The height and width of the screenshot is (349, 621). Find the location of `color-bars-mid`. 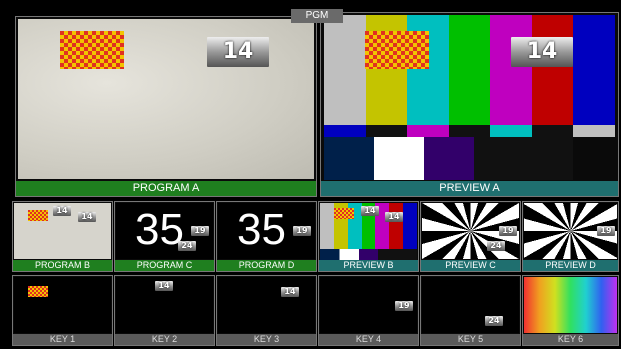

color-bars-mid is located at coordinates (470, 131).